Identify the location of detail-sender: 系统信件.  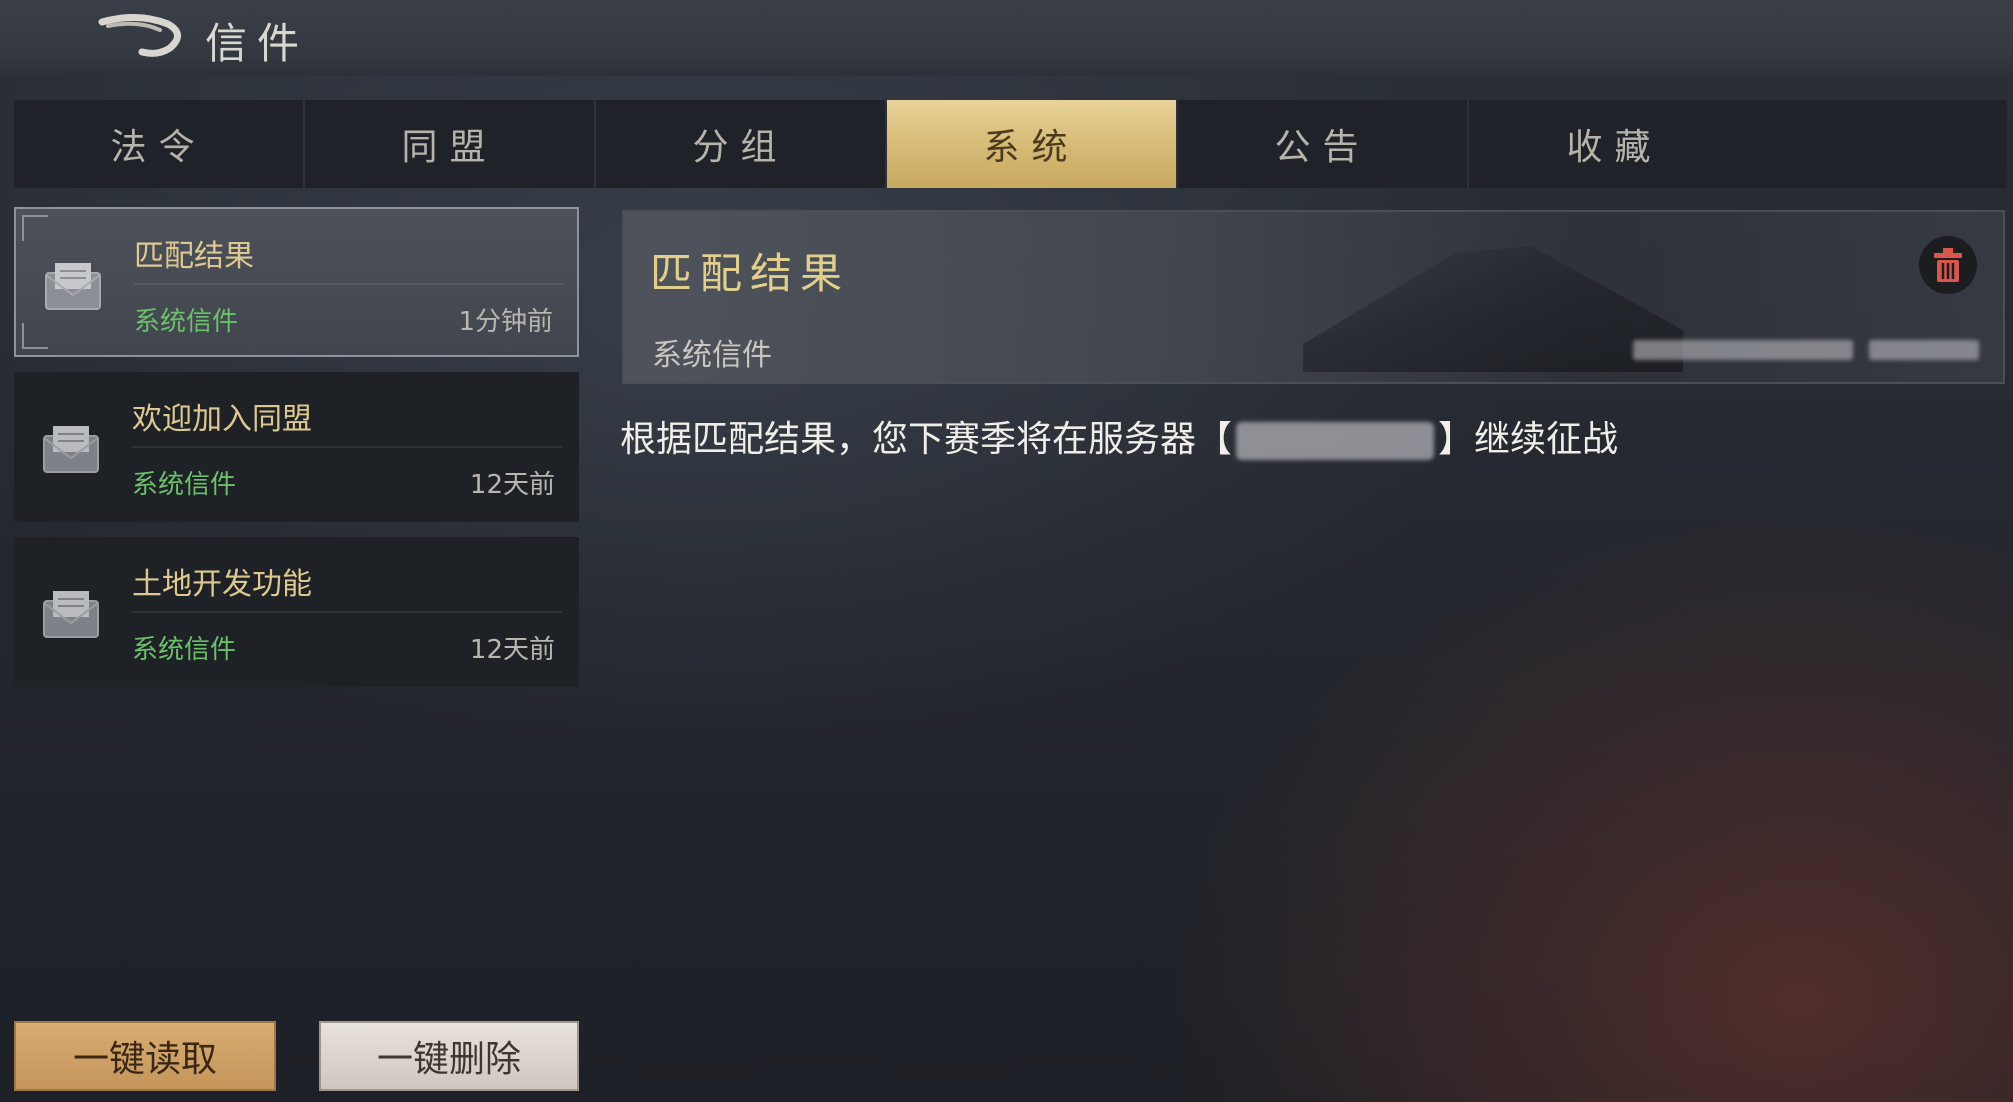
(712, 355).